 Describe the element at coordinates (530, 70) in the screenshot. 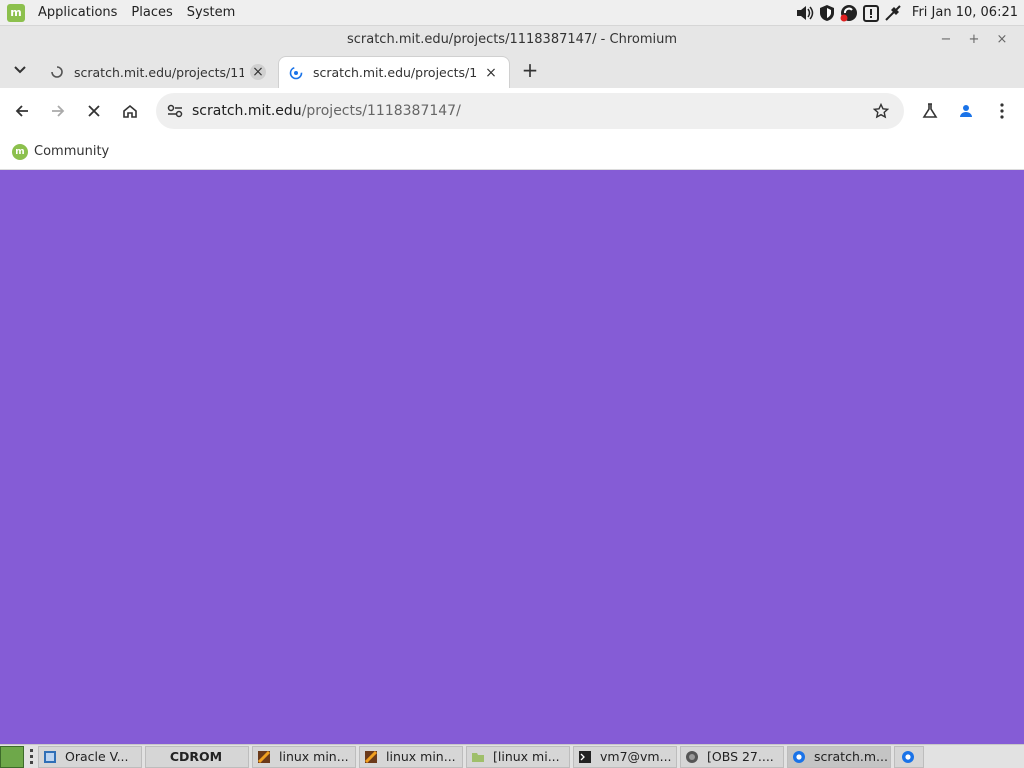

I see `new-tab-button: +` at that location.